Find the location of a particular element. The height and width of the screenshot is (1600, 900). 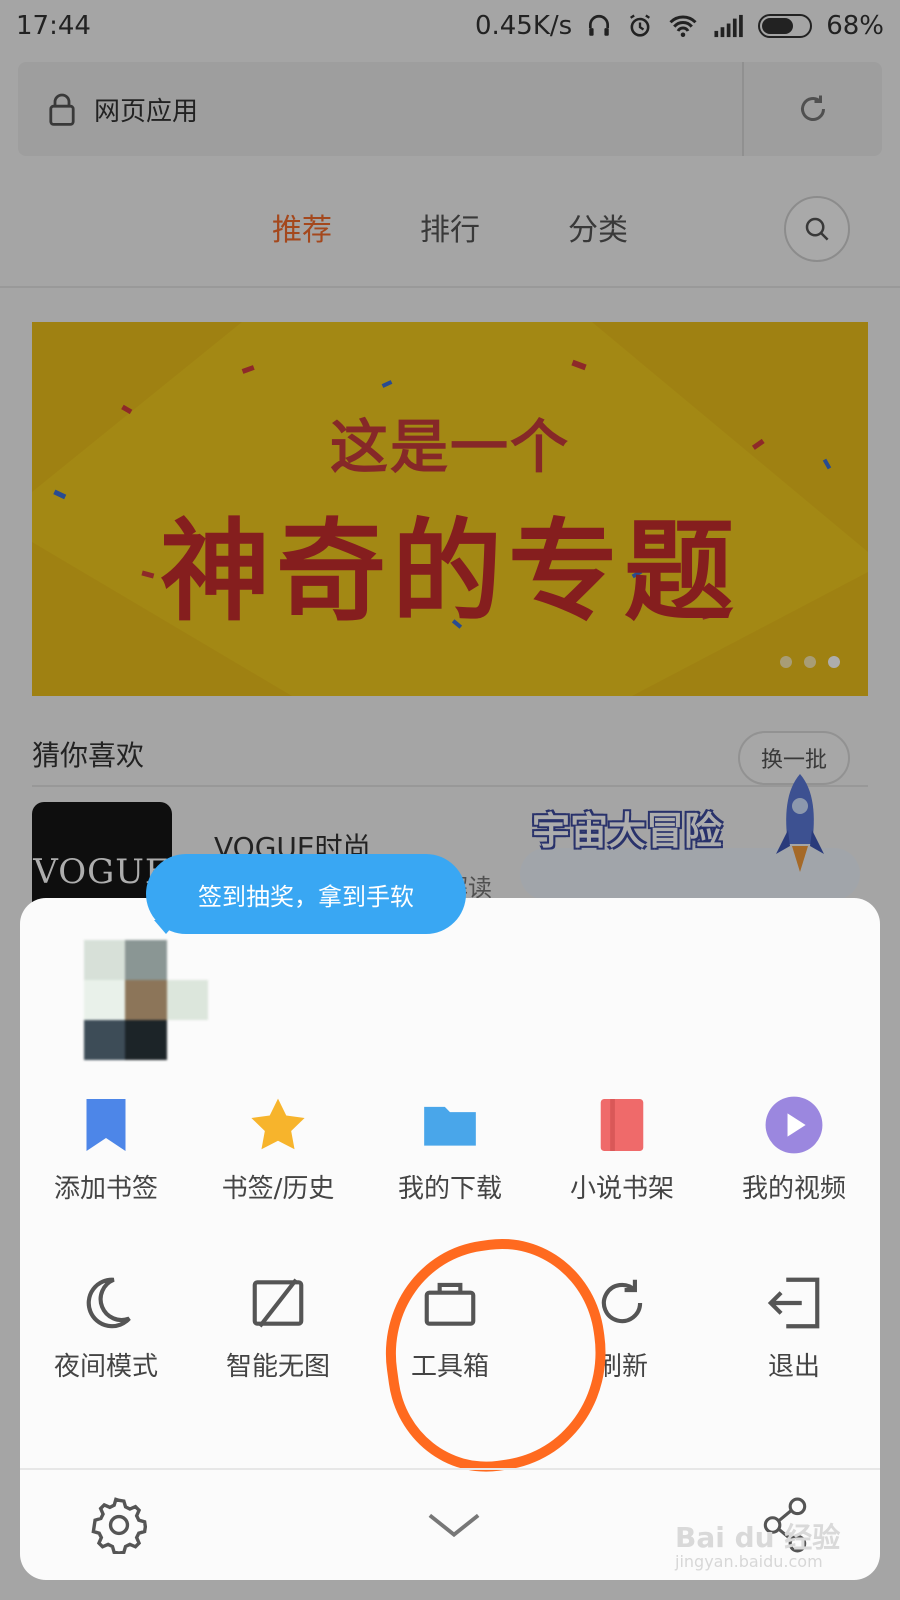

no-image-icon is located at coordinates (278, 1303).